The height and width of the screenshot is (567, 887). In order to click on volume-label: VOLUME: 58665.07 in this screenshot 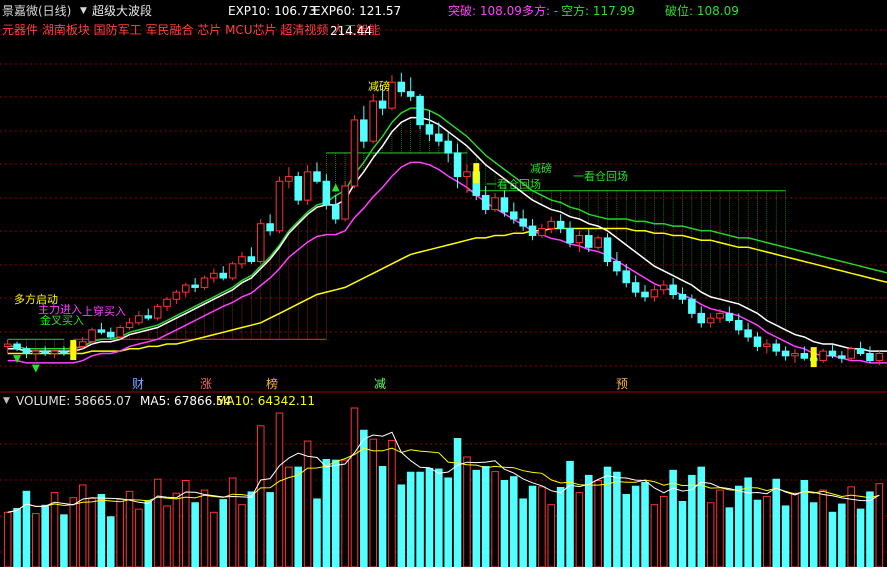, I will do `click(74, 401)`.